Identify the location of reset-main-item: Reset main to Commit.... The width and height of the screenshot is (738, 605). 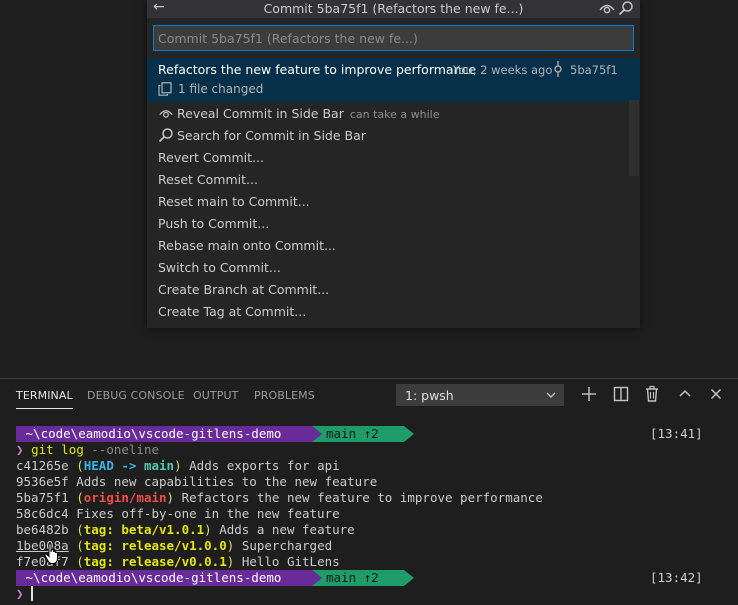
(387, 201).